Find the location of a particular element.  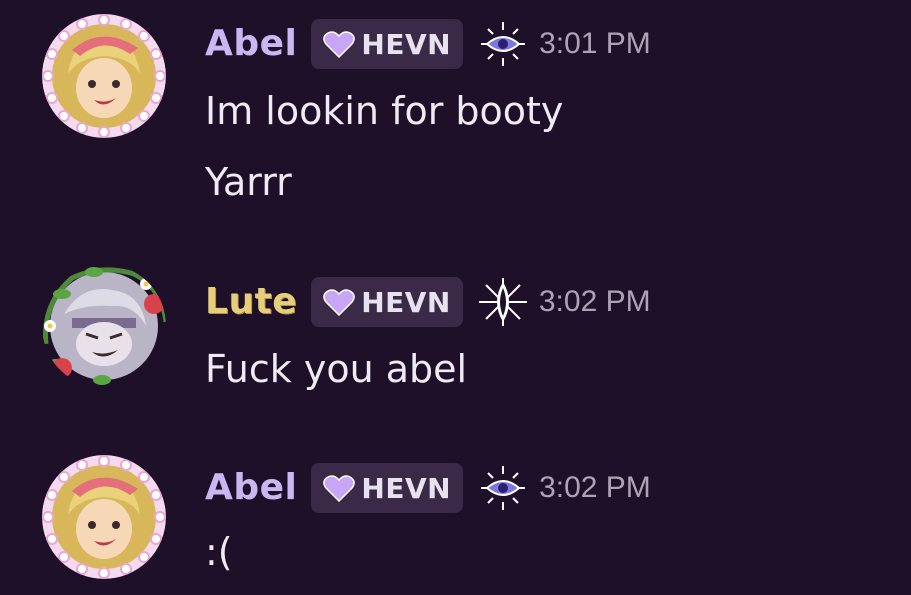

message-text: Yarrr is located at coordinates (248, 182).